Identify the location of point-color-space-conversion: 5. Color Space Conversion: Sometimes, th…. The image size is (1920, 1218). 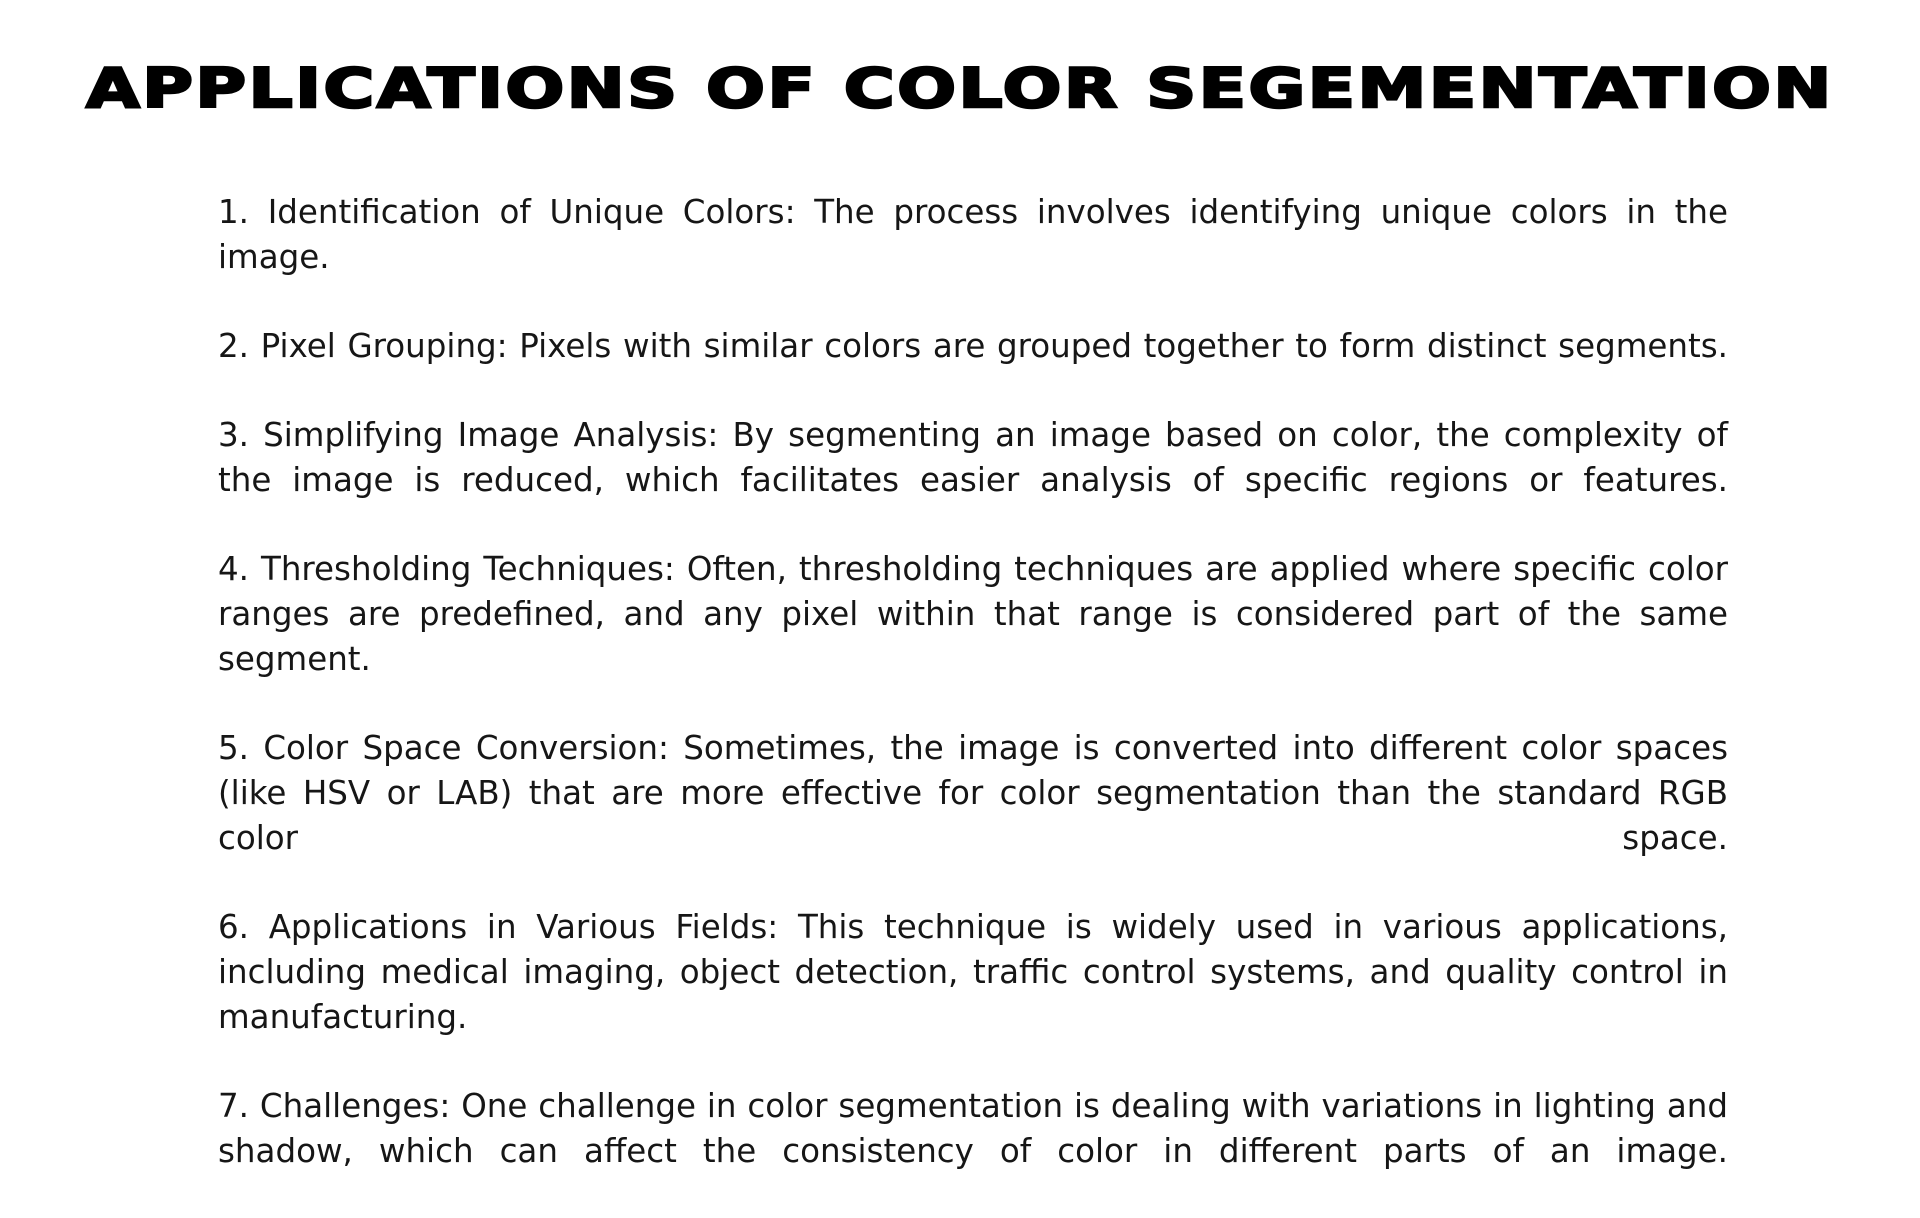
(973, 793).